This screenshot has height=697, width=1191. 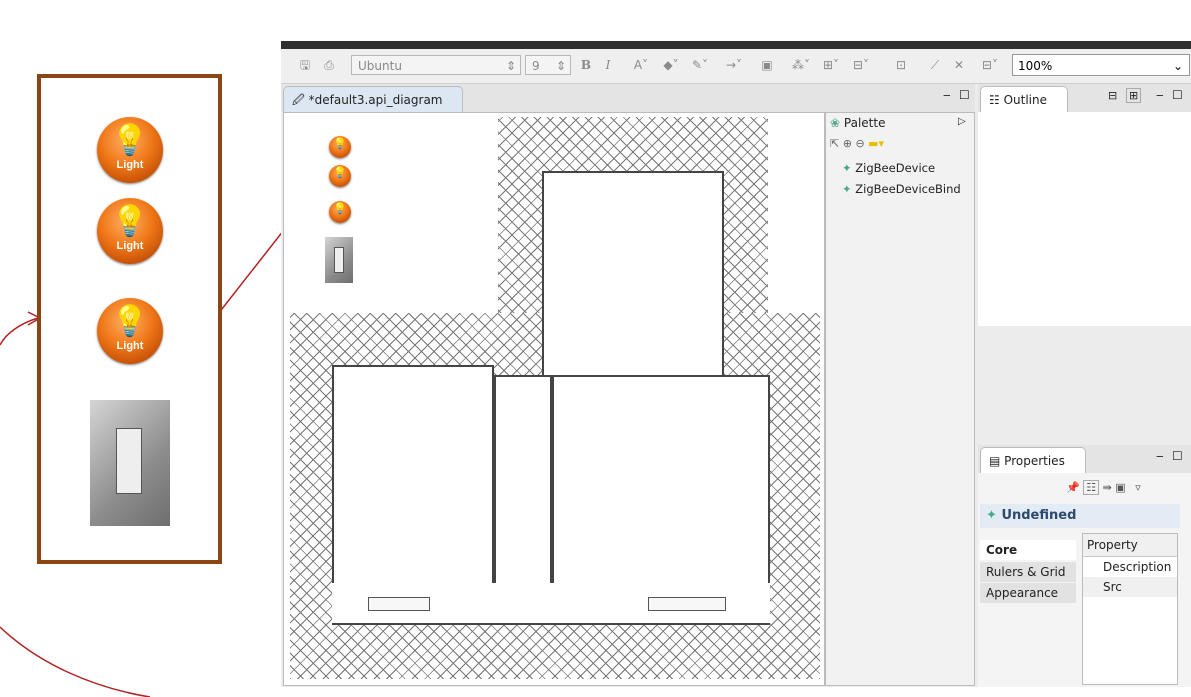 What do you see at coordinates (901, 189) in the screenshot?
I see `palette-item-zigbeedevicebind: ✦ ZigBeeDeviceBind` at bounding box center [901, 189].